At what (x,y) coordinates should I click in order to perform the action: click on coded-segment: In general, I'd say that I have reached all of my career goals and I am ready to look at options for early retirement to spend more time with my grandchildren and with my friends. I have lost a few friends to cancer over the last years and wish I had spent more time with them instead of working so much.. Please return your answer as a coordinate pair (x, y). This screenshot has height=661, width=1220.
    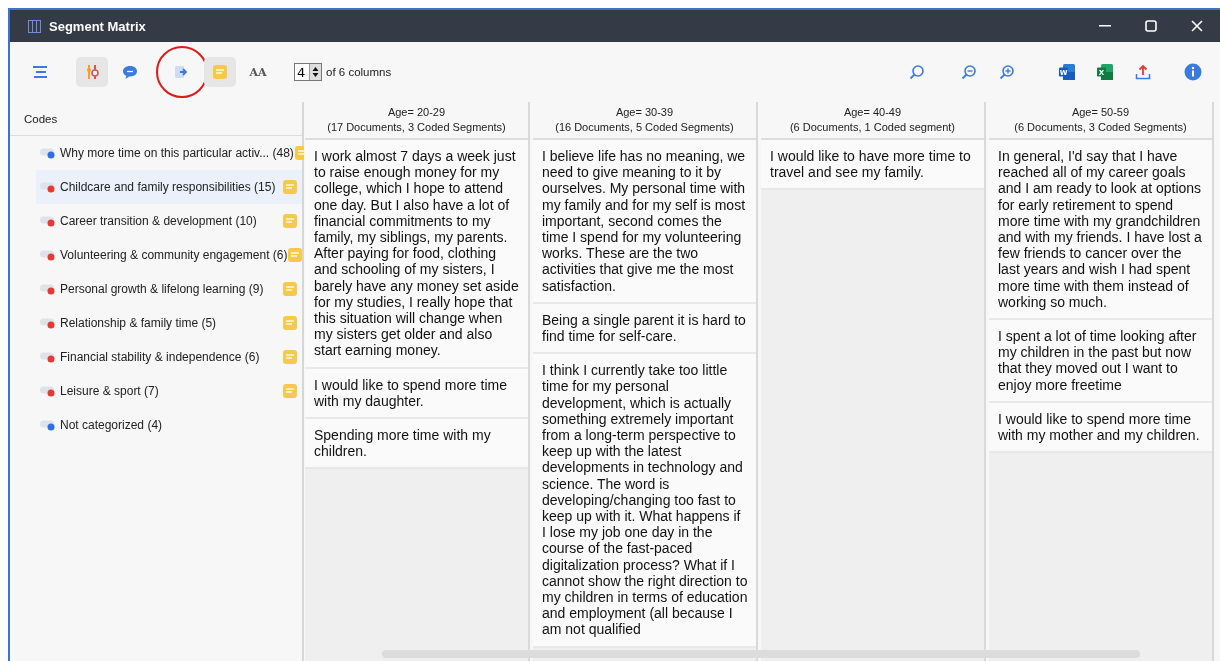
    Looking at the image, I should click on (1100, 230).